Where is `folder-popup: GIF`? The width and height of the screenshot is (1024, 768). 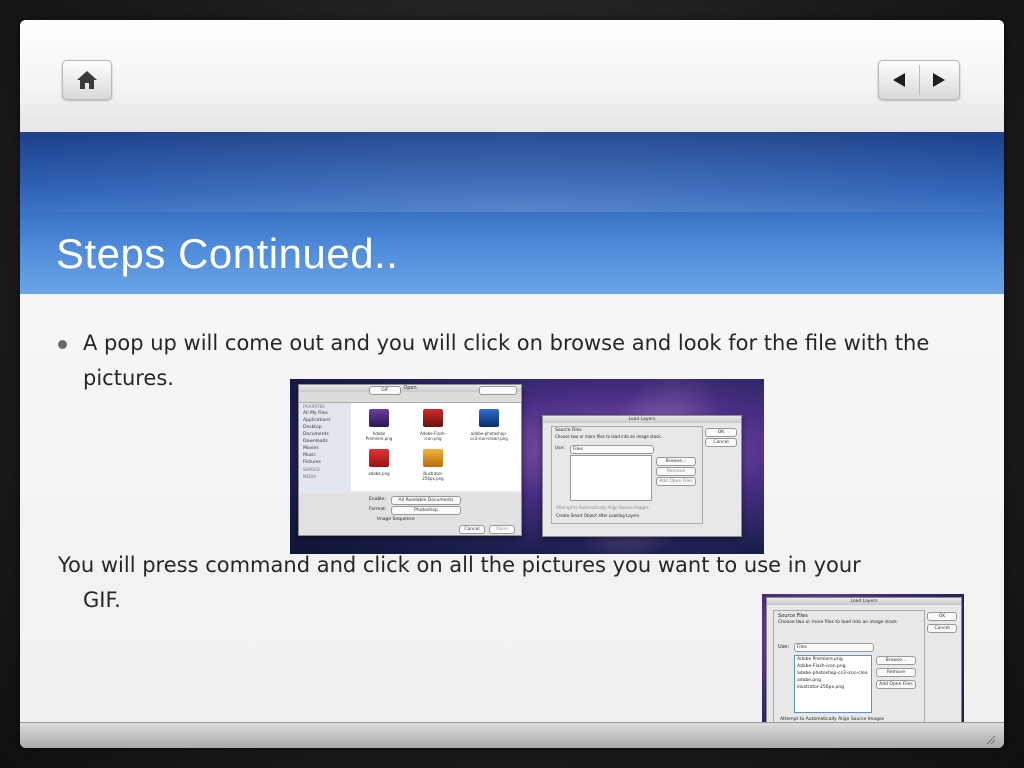
folder-popup: GIF is located at coordinates (385, 390).